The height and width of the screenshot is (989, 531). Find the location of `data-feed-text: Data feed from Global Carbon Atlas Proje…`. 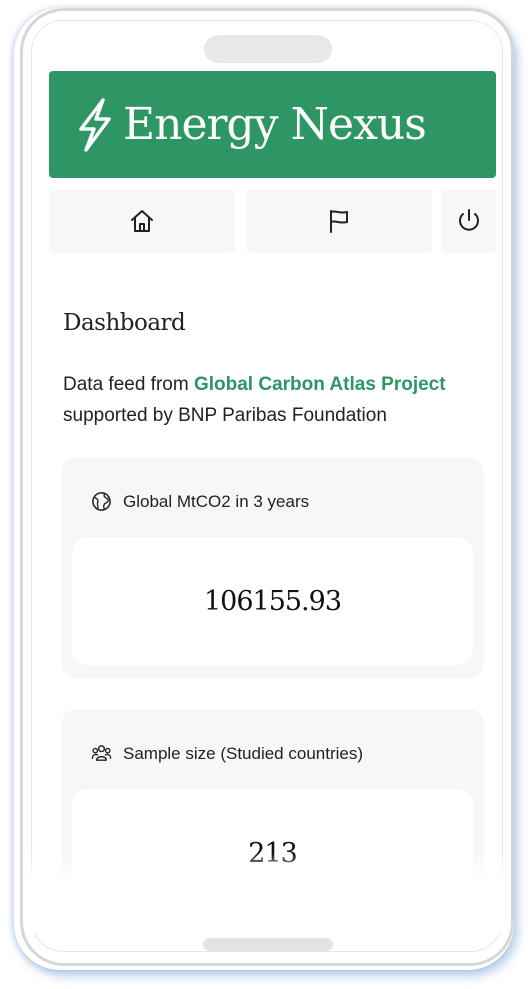

data-feed-text: Data feed from Global Carbon Atlas Proje… is located at coordinates (273, 400).